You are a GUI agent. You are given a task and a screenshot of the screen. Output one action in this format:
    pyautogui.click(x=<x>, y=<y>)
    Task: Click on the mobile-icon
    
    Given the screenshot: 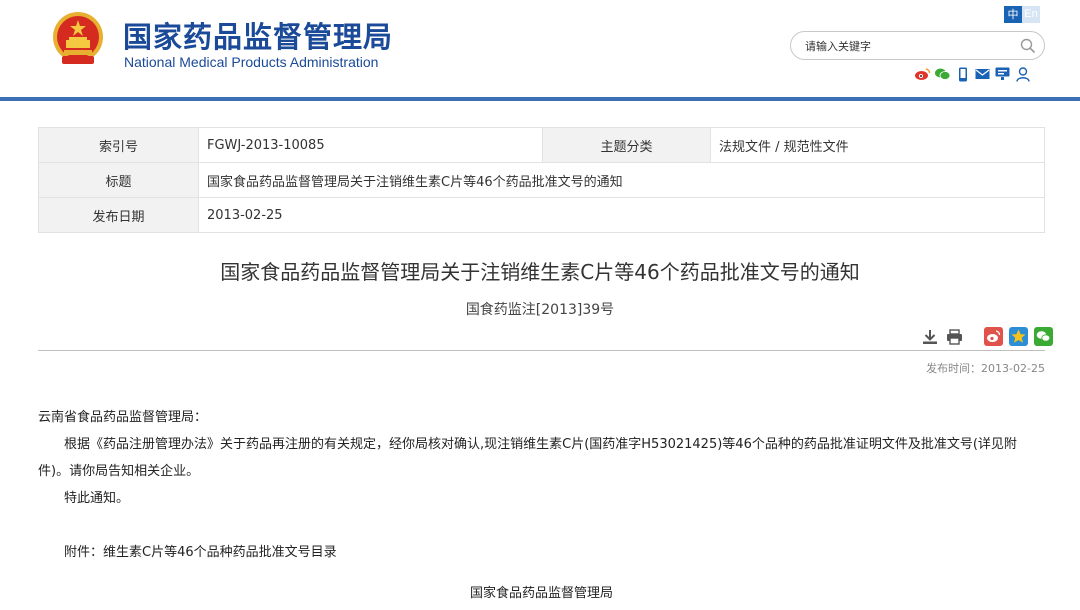 What is the action you would take?
    pyautogui.click(x=962, y=74)
    